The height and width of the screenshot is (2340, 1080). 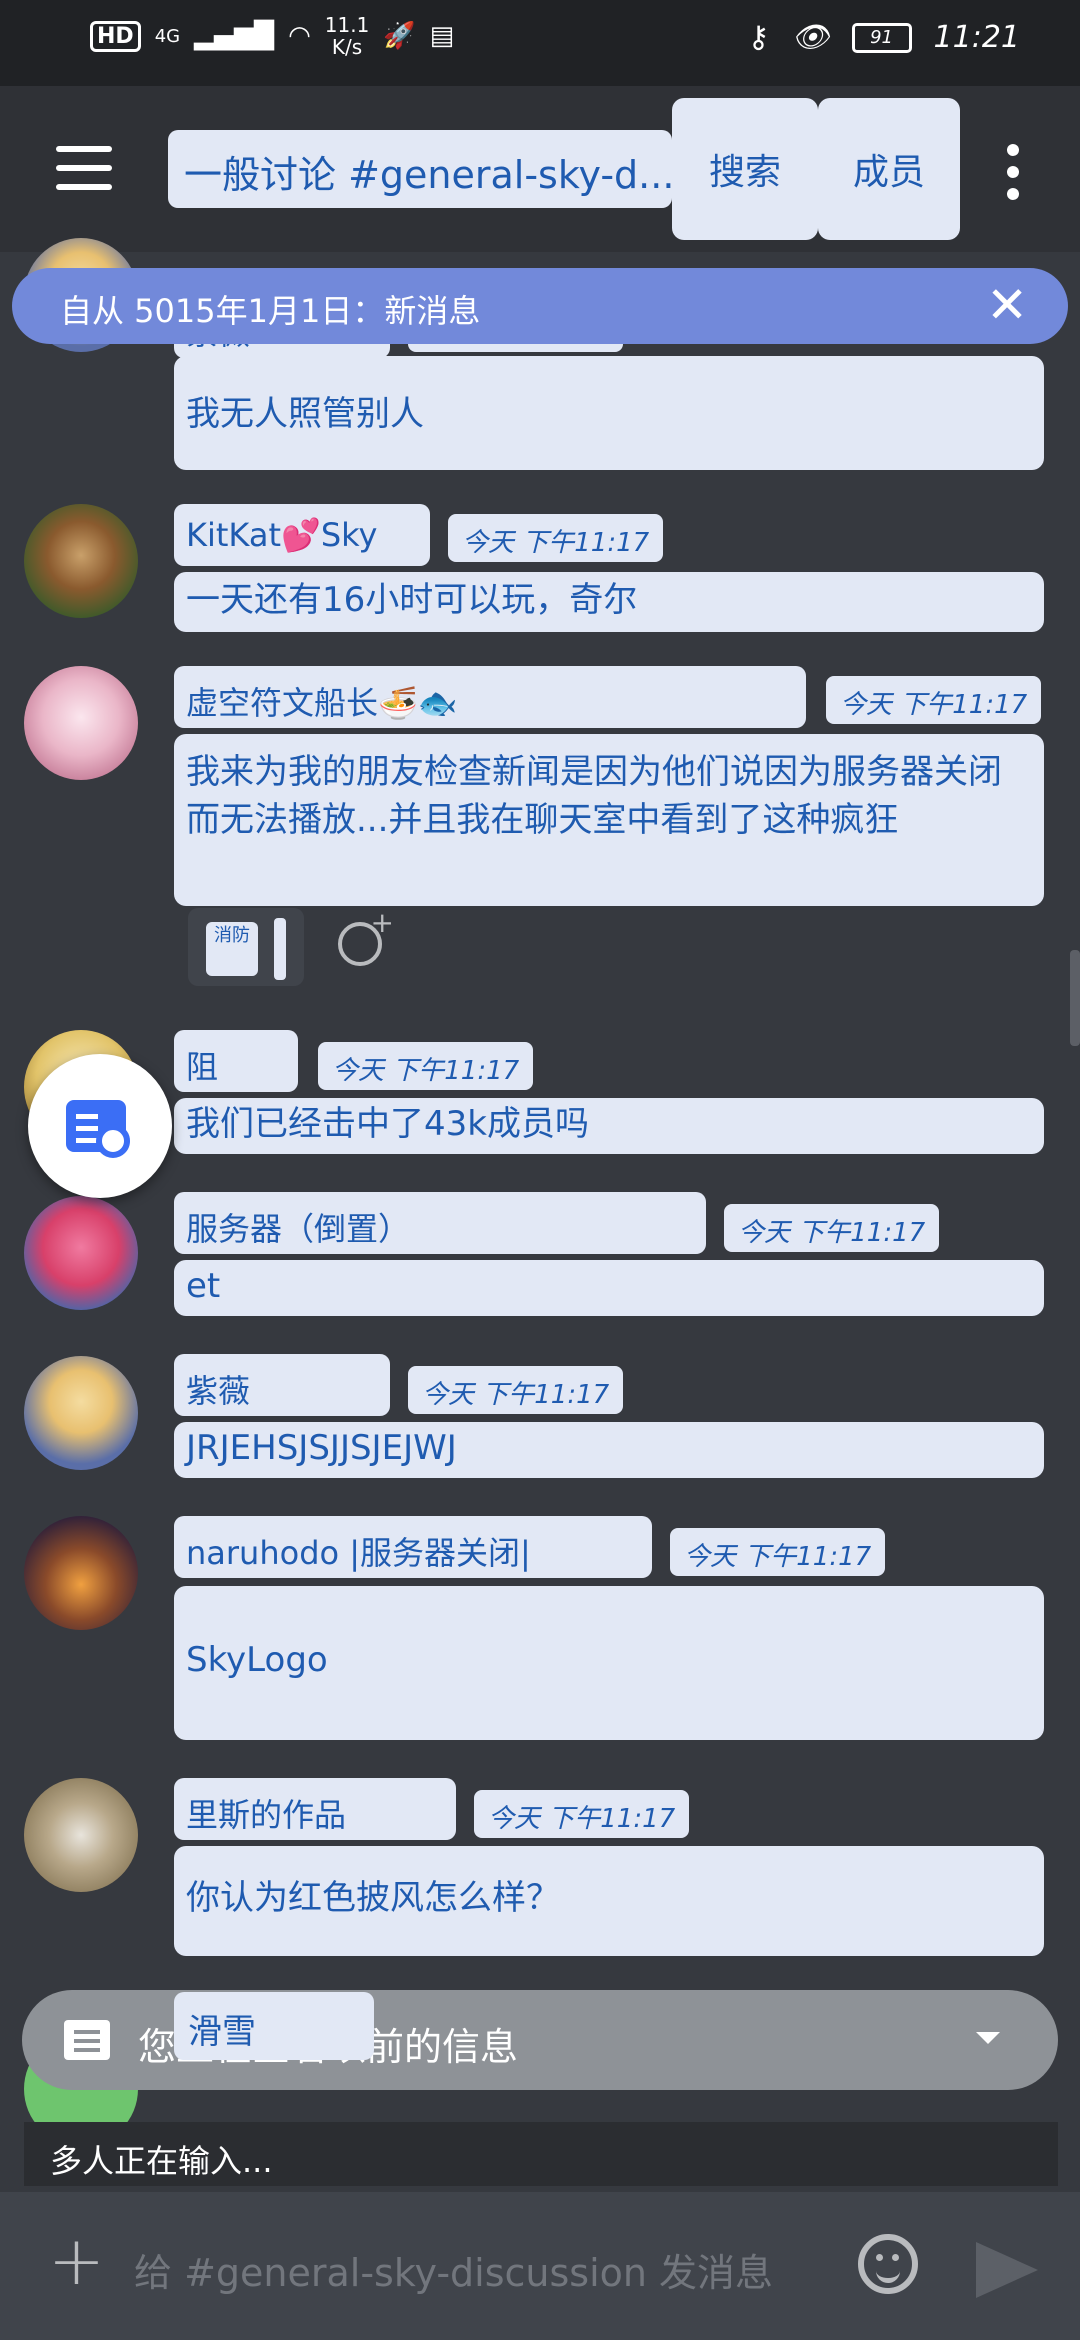 I want to click on search-button: 搜索, so click(x=745, y=169).